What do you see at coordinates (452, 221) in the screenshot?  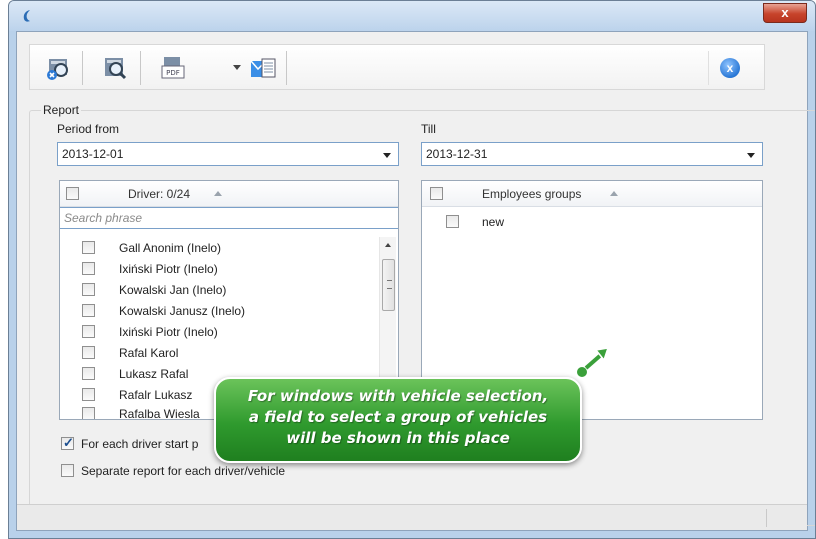 I see `group-checkbox` at bounding box center [452, 221].